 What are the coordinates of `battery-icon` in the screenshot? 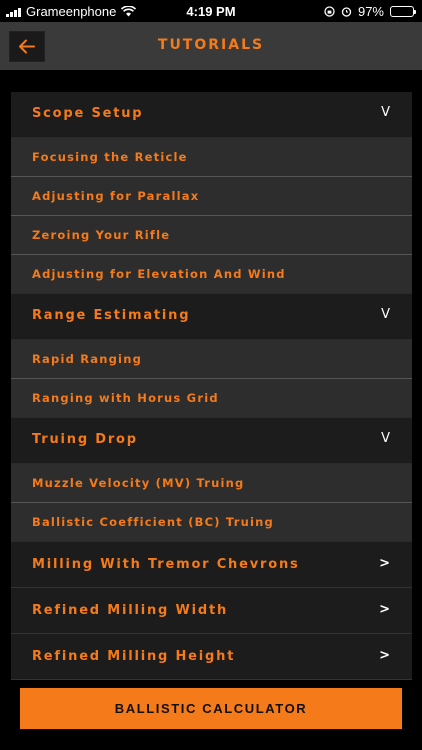 It's located at (403, 11).